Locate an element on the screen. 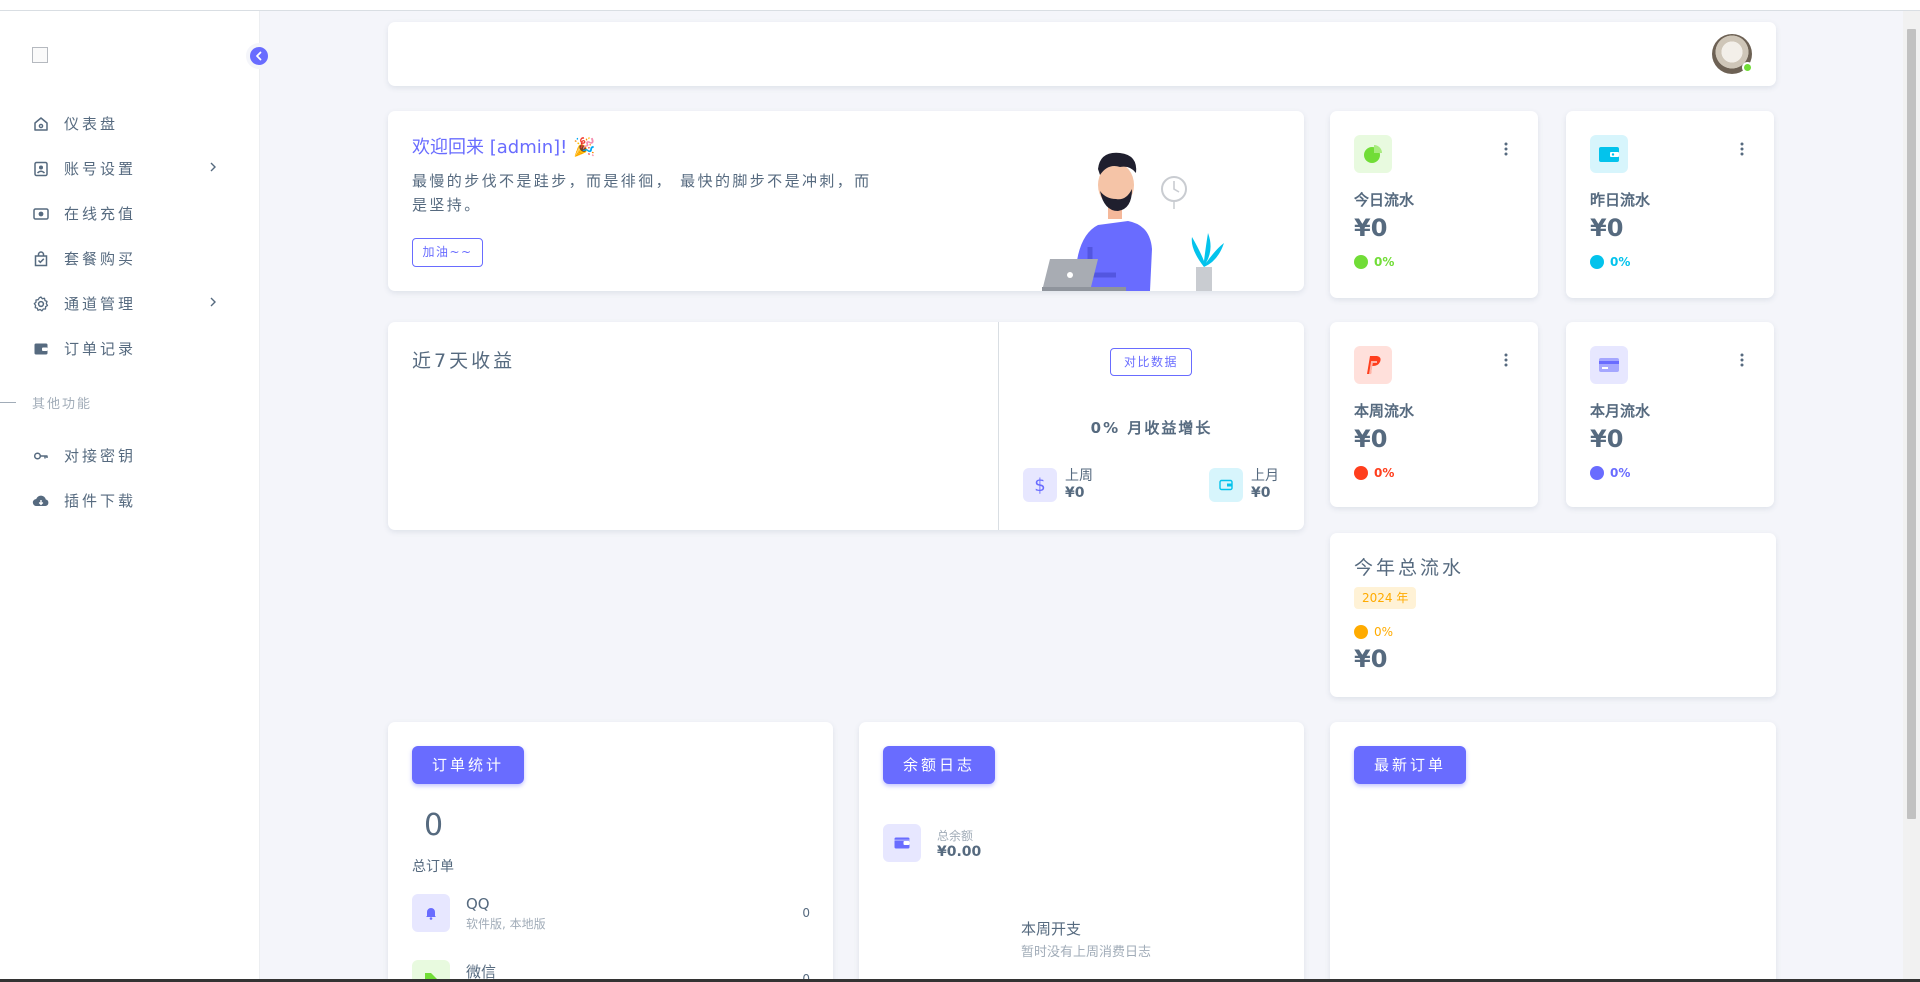  total-balance: 总余额 ¥0.00 is located at coordinates (932, 843).